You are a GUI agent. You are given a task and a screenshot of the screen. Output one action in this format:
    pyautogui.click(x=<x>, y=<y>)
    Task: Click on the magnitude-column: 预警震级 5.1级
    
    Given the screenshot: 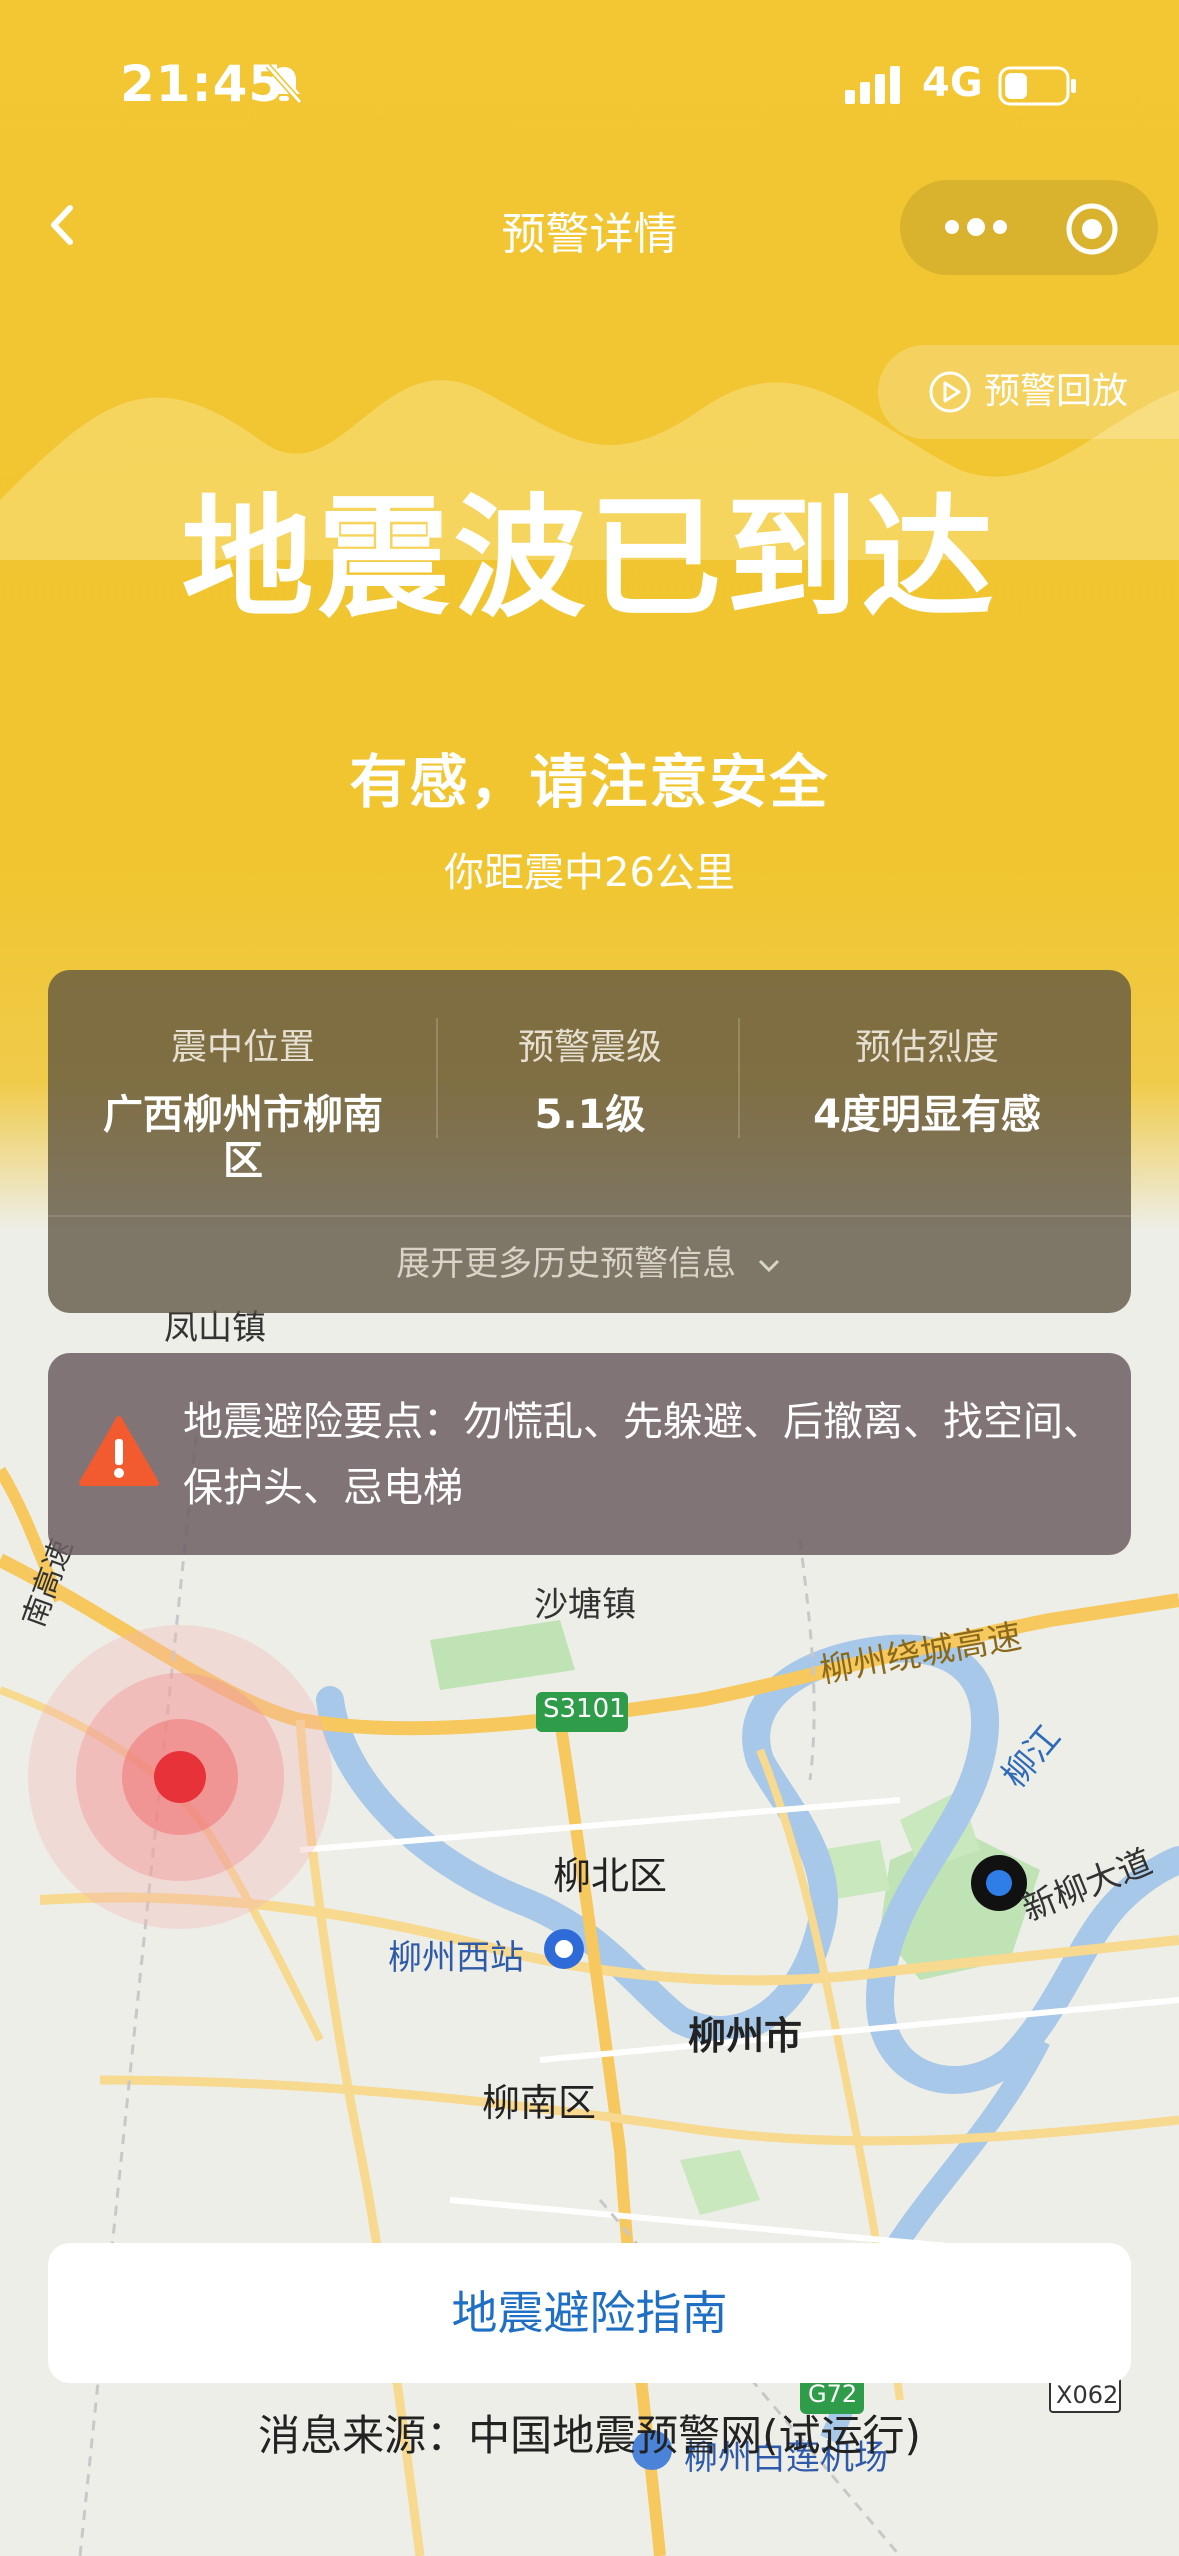 What is the action you would take?
    pyautogui.click(x=590, y=1078)
    